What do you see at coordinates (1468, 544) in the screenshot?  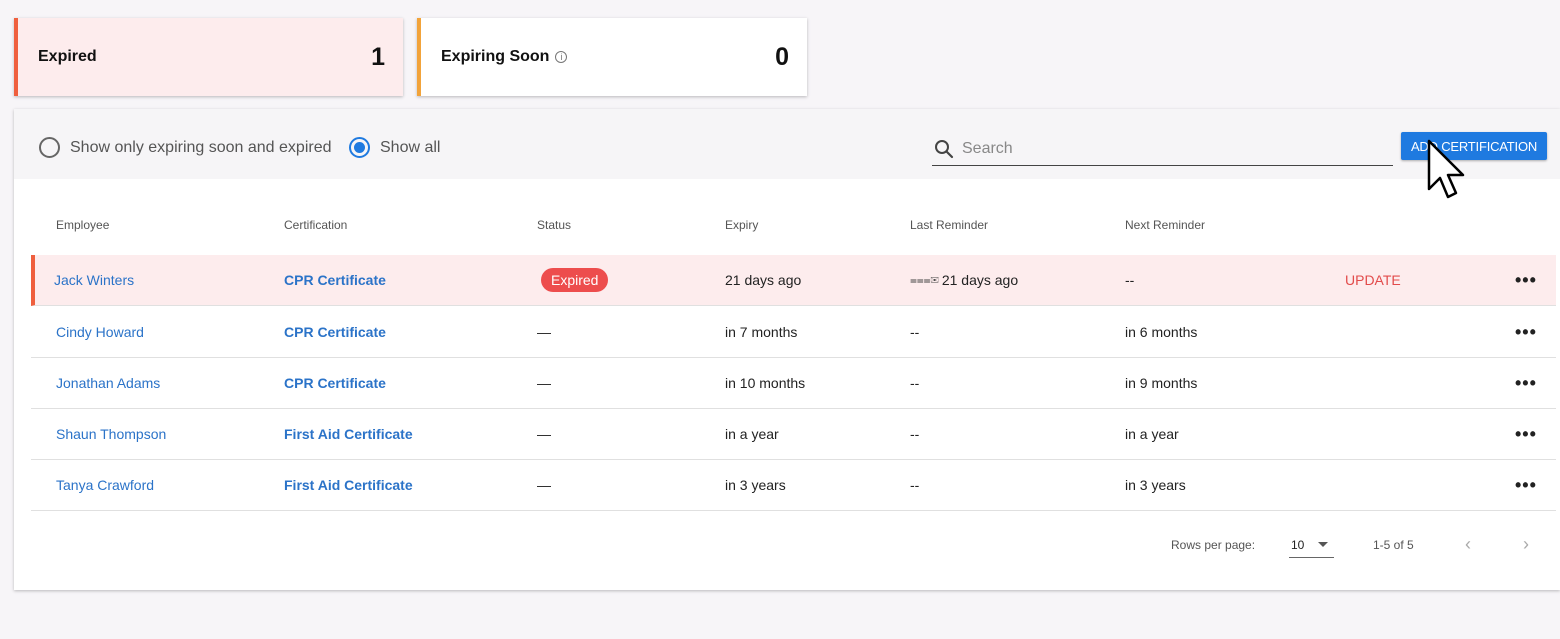 I see `prev-page-icon: ‹` at bounding box center [1468, 544].